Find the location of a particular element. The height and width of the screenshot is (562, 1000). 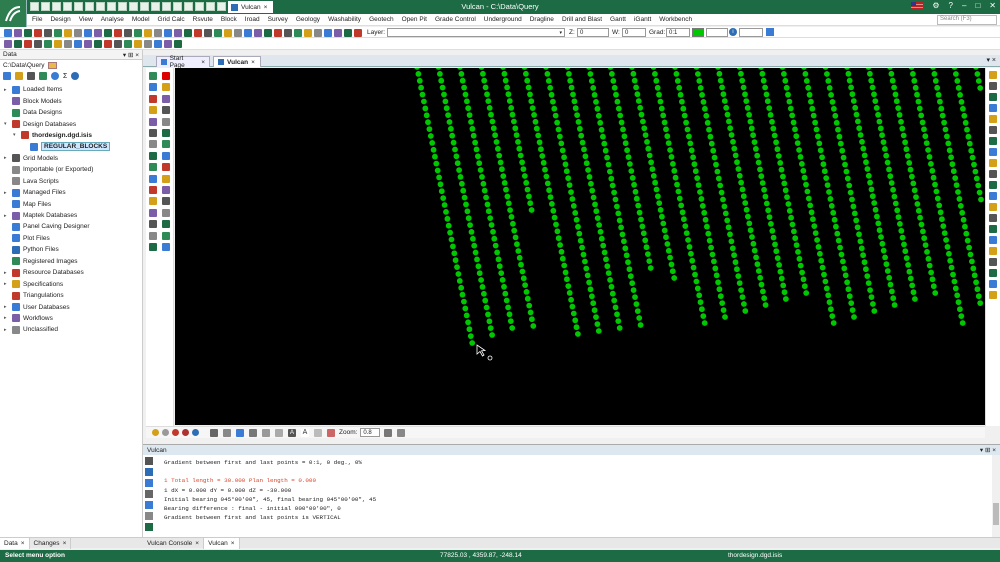

measure-icon is located at coordinates (318, 432).